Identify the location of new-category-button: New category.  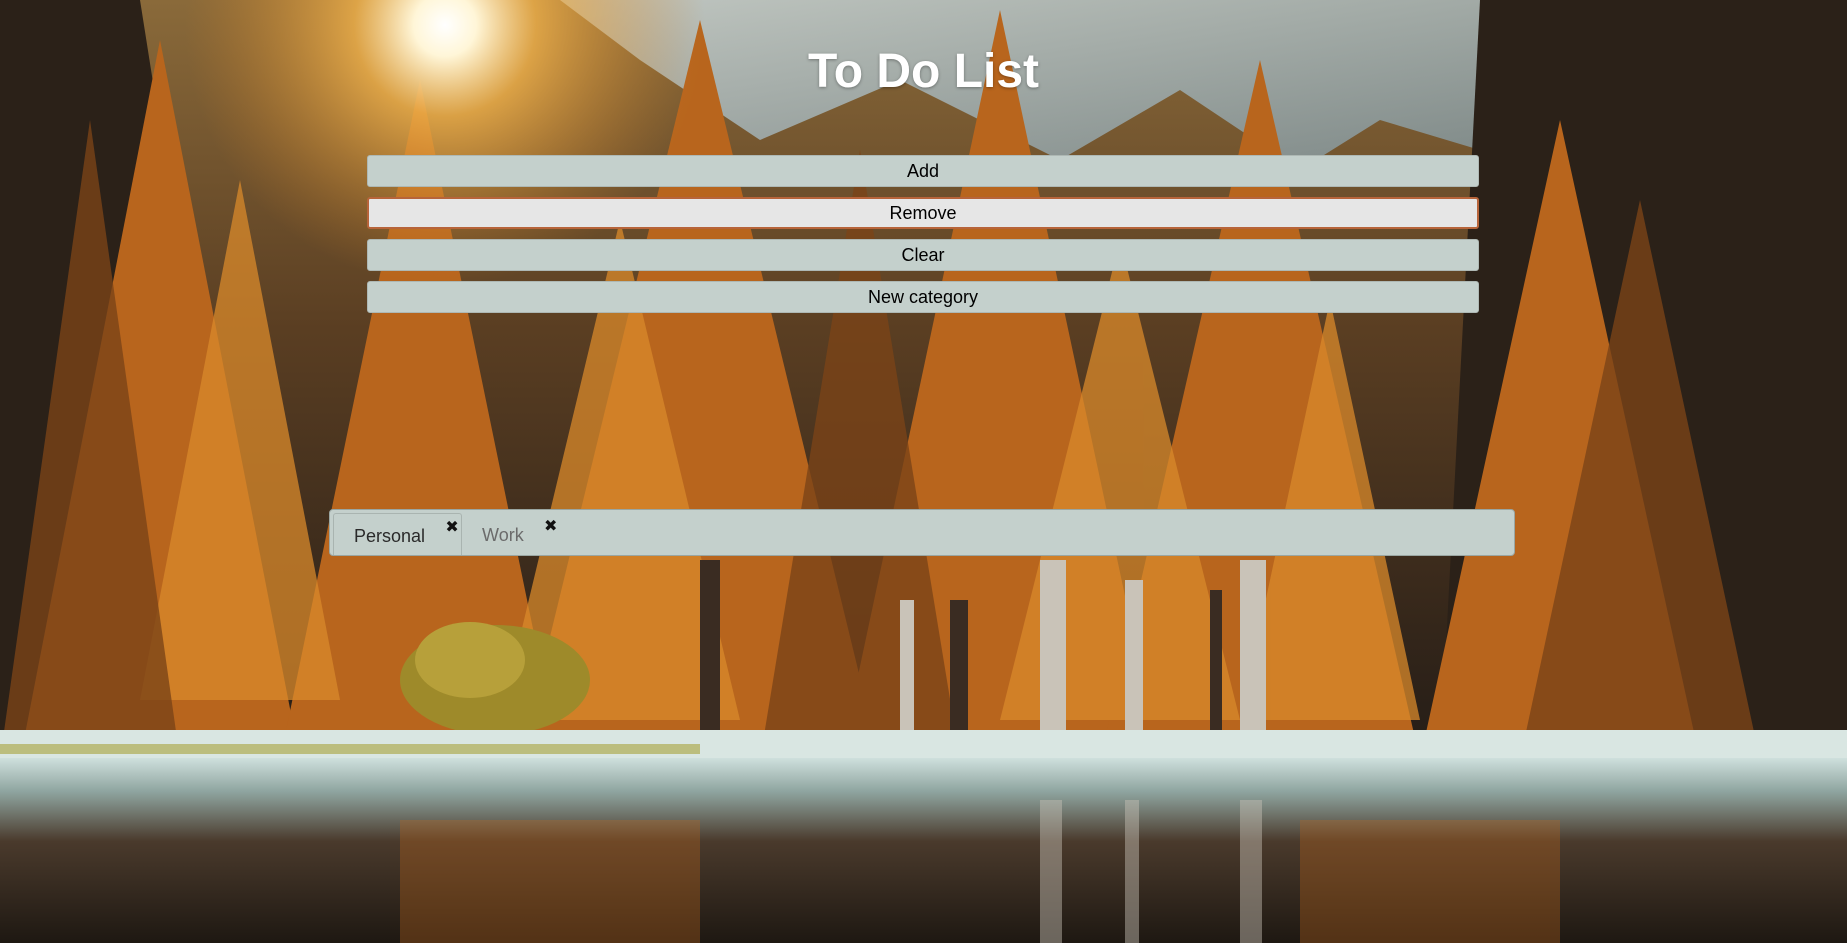
(923, 297).